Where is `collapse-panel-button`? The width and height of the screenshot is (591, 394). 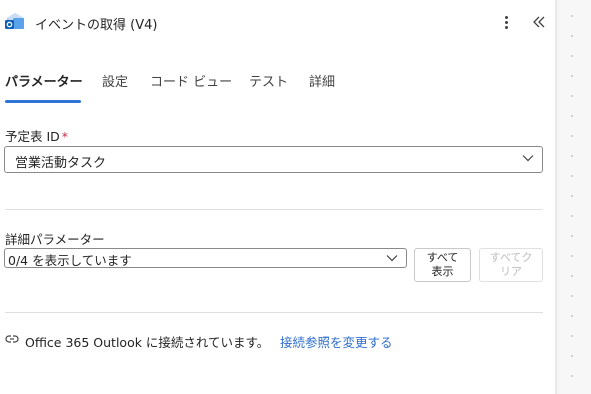 collapse-panel-button is located at coordinates (539, 22).